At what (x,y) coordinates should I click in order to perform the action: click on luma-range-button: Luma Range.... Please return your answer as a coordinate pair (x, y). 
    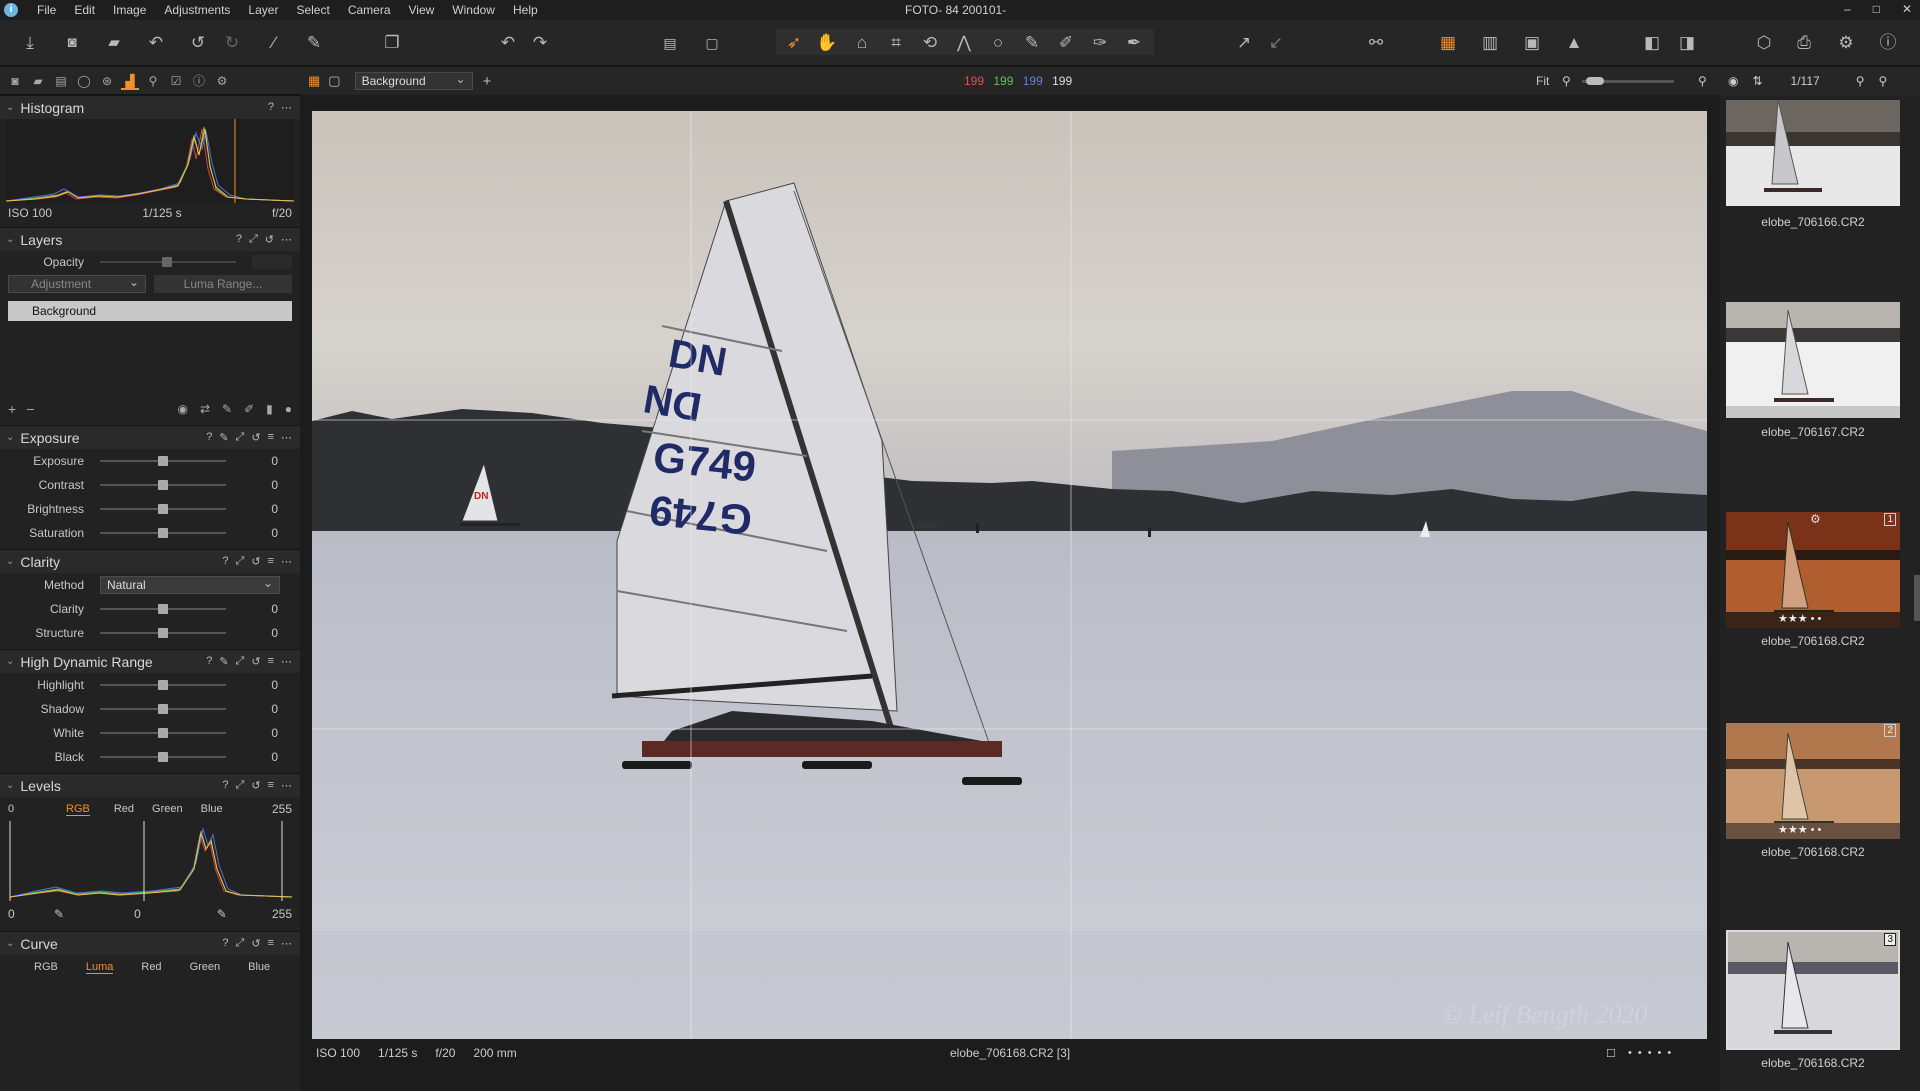
    Looking at the image, I should click on (223, 284).